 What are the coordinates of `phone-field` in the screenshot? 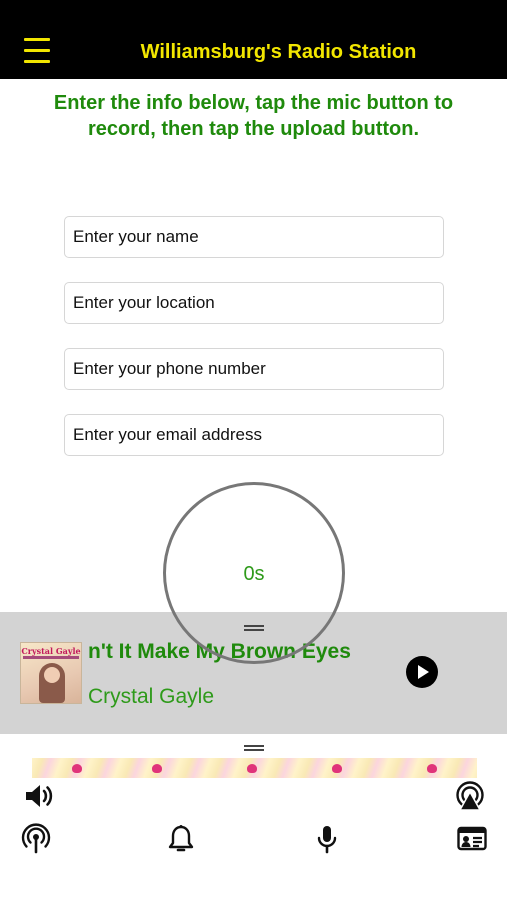 It's located at (254, 369).